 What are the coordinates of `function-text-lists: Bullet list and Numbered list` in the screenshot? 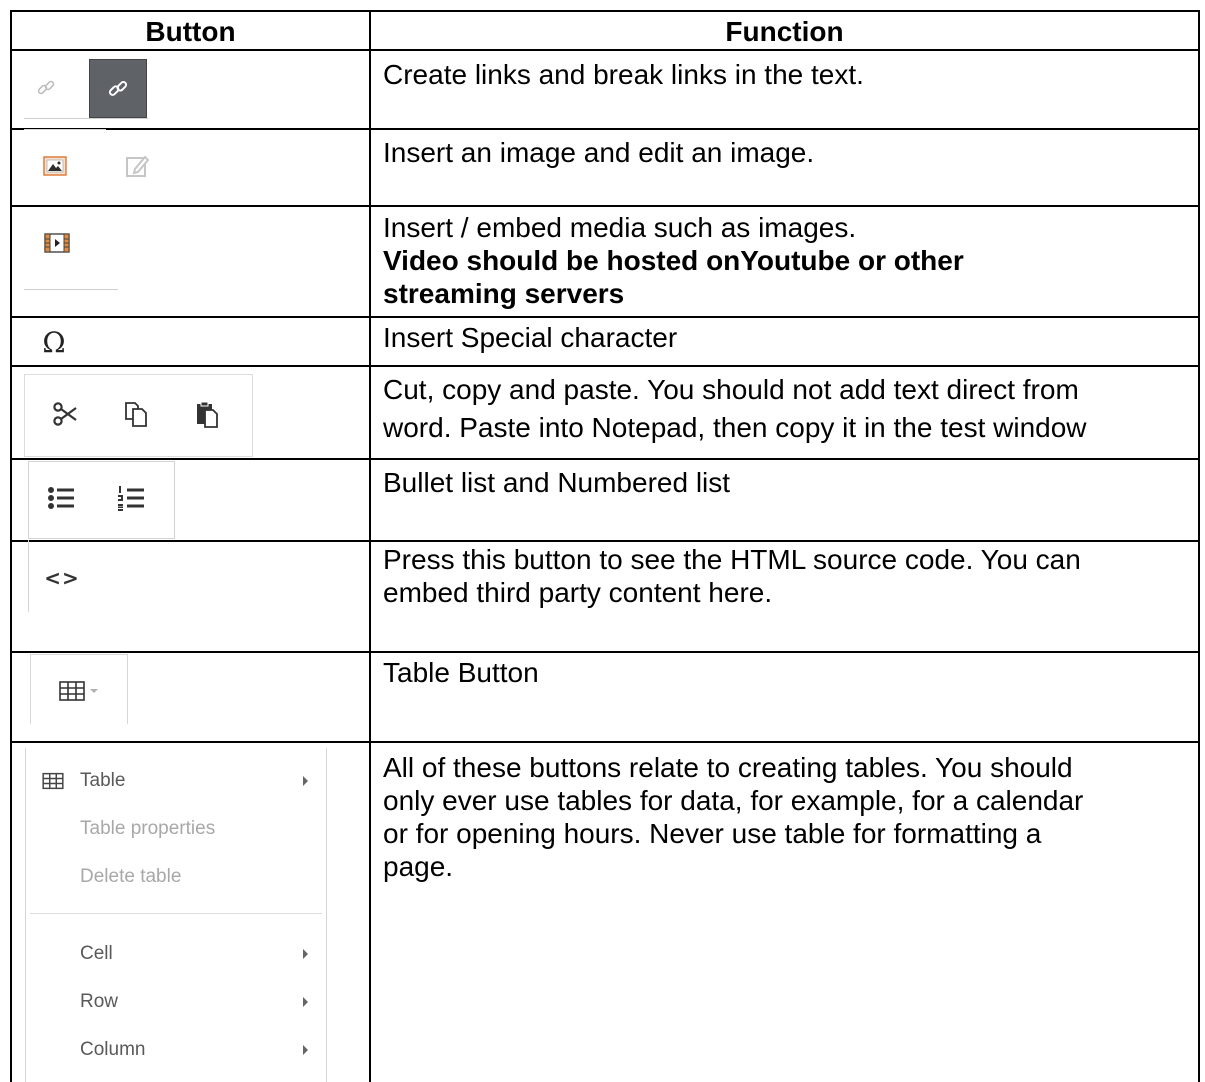 It's located at (556, 482).